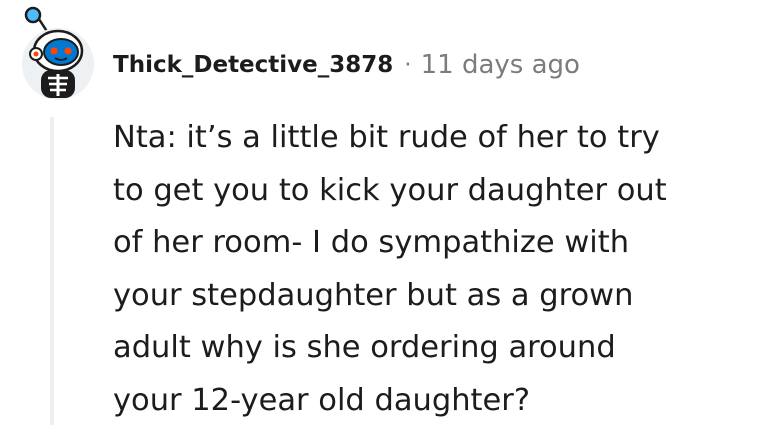  What do you see at coordinates (433, 243) in the screenshot?
I see `comment-body-line: of her room- I do sympathize with` at bounding box center [433, 243].